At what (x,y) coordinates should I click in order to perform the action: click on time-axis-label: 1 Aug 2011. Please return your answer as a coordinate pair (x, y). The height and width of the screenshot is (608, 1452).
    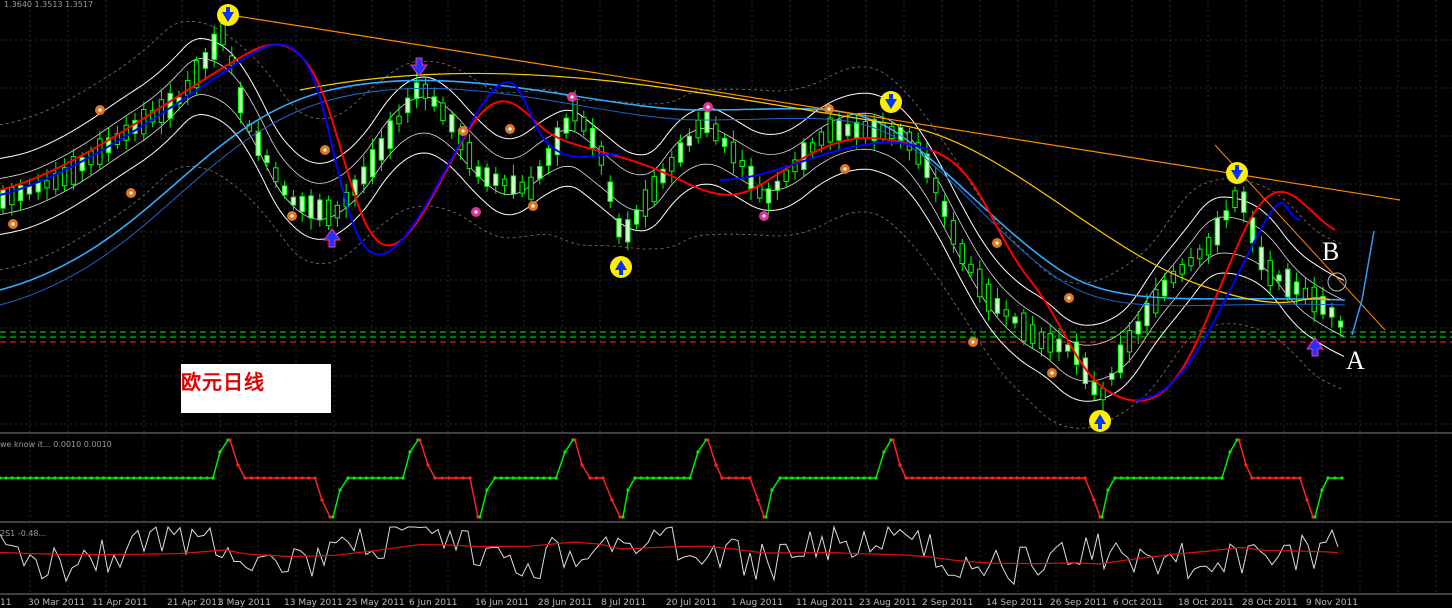
    Looking at the image, I should click on (757, 603).